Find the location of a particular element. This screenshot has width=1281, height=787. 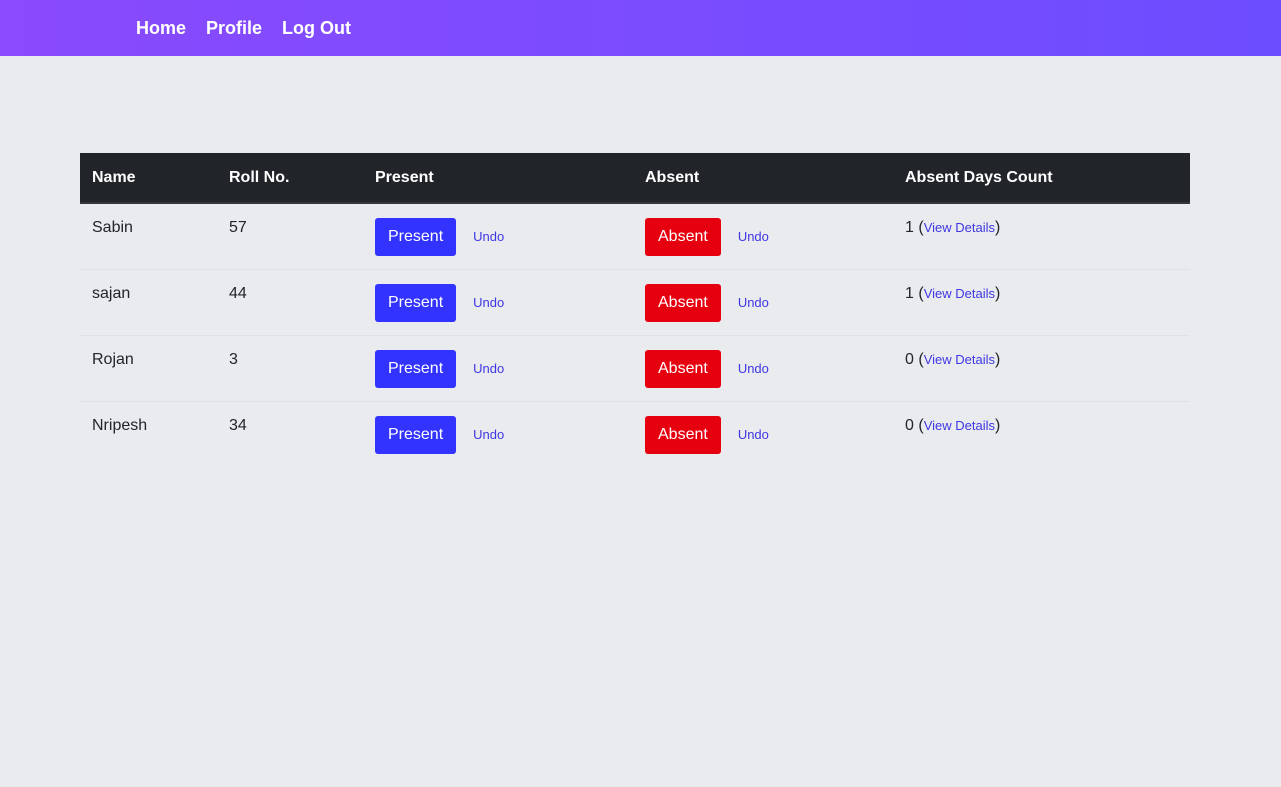

header-present: Present is located at coordinates (498, 178).